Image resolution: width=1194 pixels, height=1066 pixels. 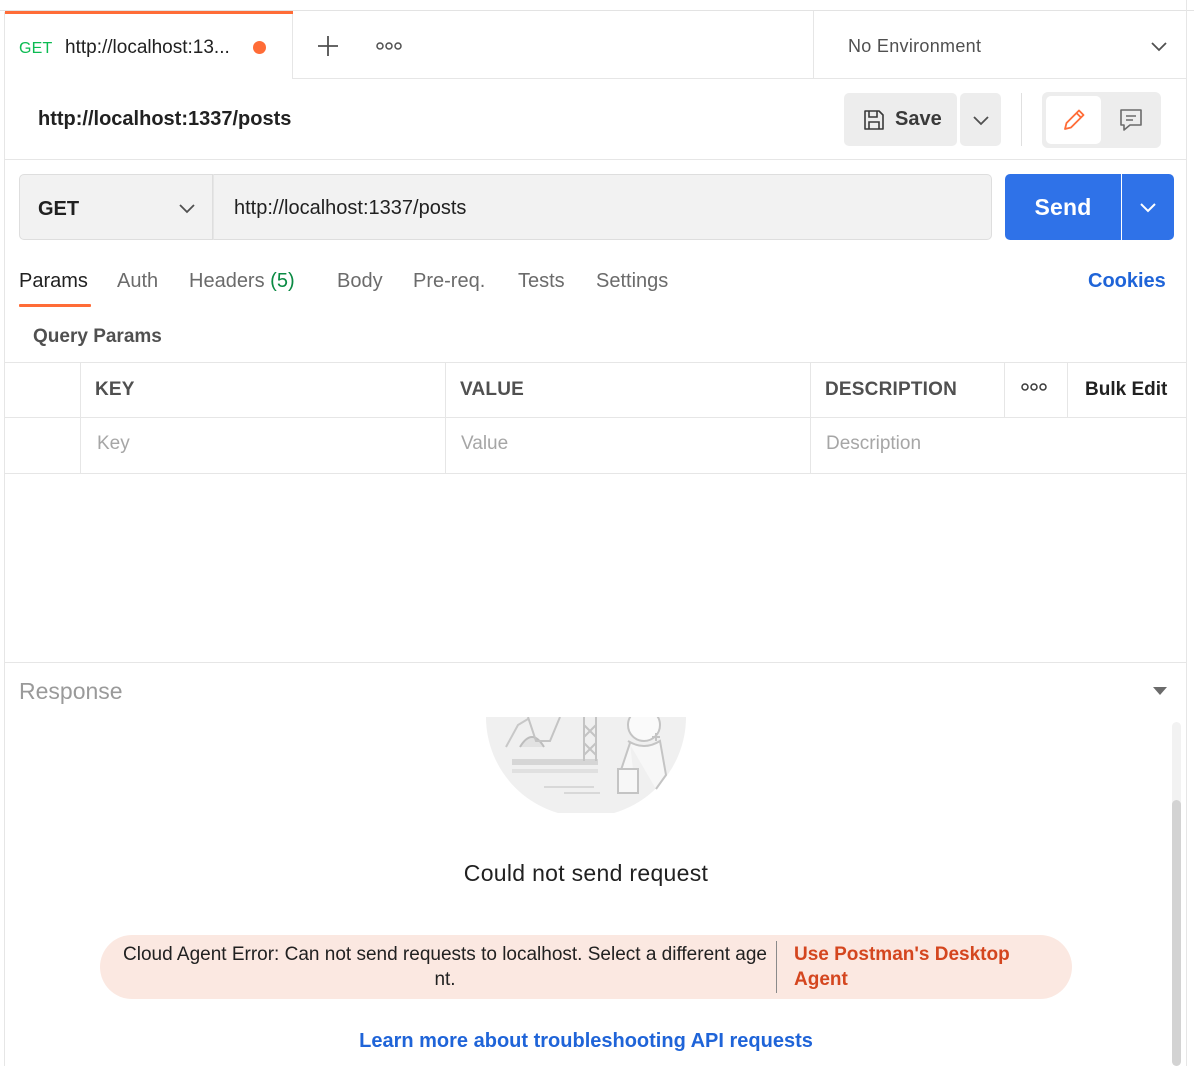 What do you see at coordinates (164, 119) in the screenshot?
I see `request-name: http://localhost:1337/posts` at bounding box center [164, 119].